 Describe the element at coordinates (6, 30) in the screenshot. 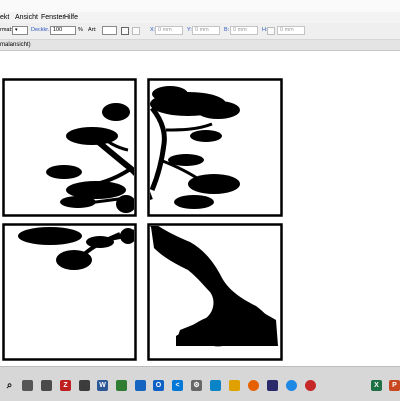

I see `format-label: rmat:` at that location.